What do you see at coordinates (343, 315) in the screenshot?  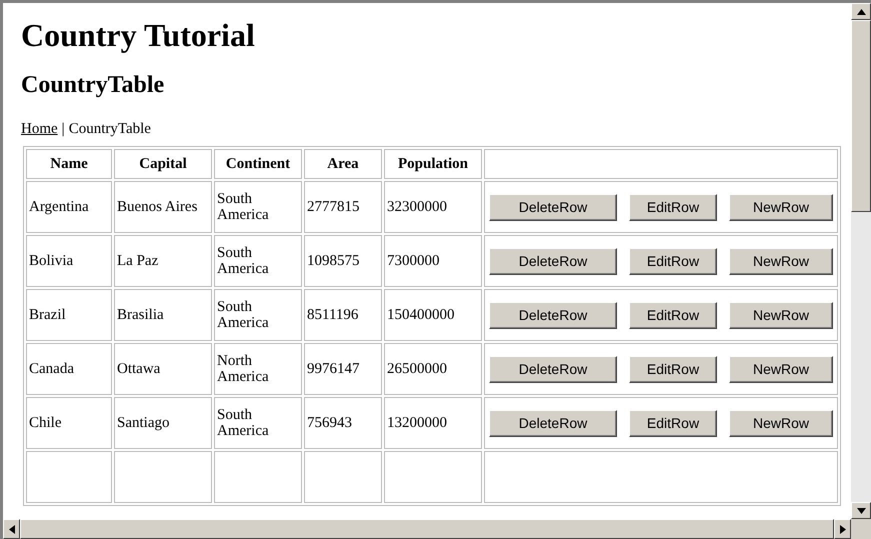 I see `table-cell: 8511196` at bounding box center [343, 315].